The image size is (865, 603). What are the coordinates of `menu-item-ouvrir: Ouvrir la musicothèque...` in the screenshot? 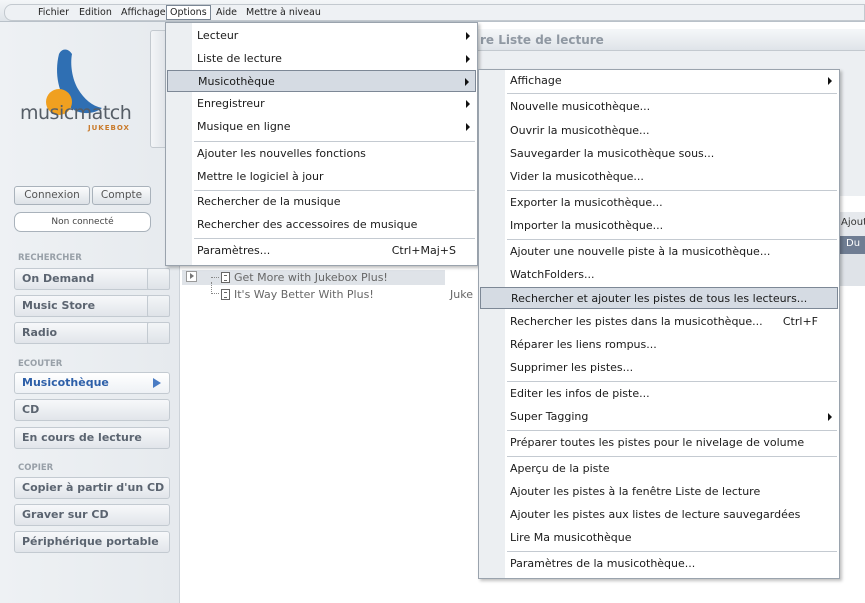 It's located at (659, 131).